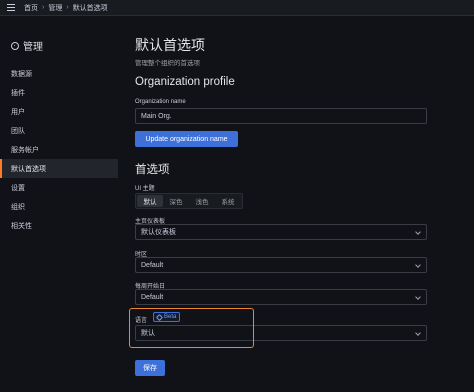  What do you see at coordinates (145, 189) in the screenshot?
I see `ui-theme-label: UI 主题` at bounding box center [145, 189].